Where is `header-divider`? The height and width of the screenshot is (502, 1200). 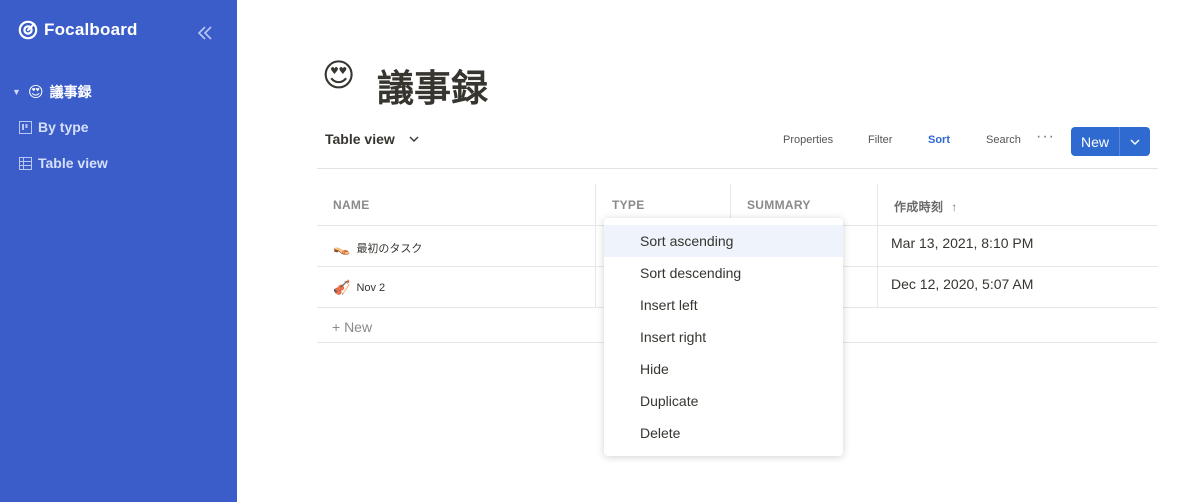
header-divider is located at coordinates (737, 168).